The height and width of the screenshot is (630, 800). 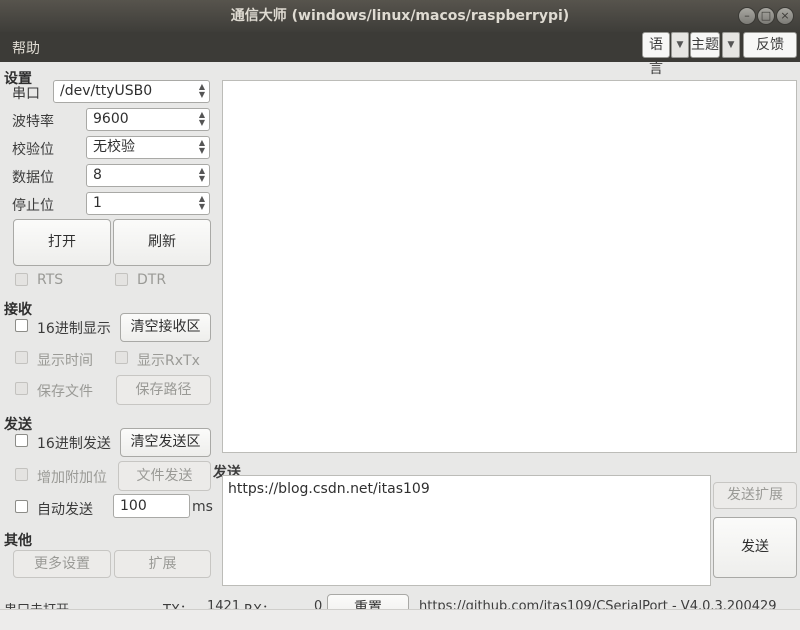 What do you see at coordinates (97, 175) in the screenshot?
I see `databits-value: 8` at bounding box center [97, 175].